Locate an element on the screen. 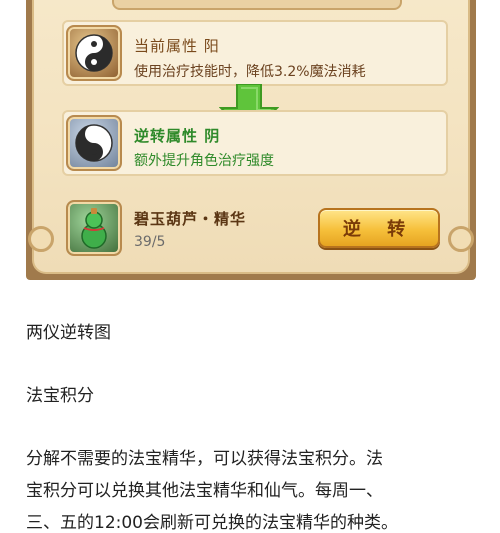  scroll-top-decoration is located at coordinates (257, 5).